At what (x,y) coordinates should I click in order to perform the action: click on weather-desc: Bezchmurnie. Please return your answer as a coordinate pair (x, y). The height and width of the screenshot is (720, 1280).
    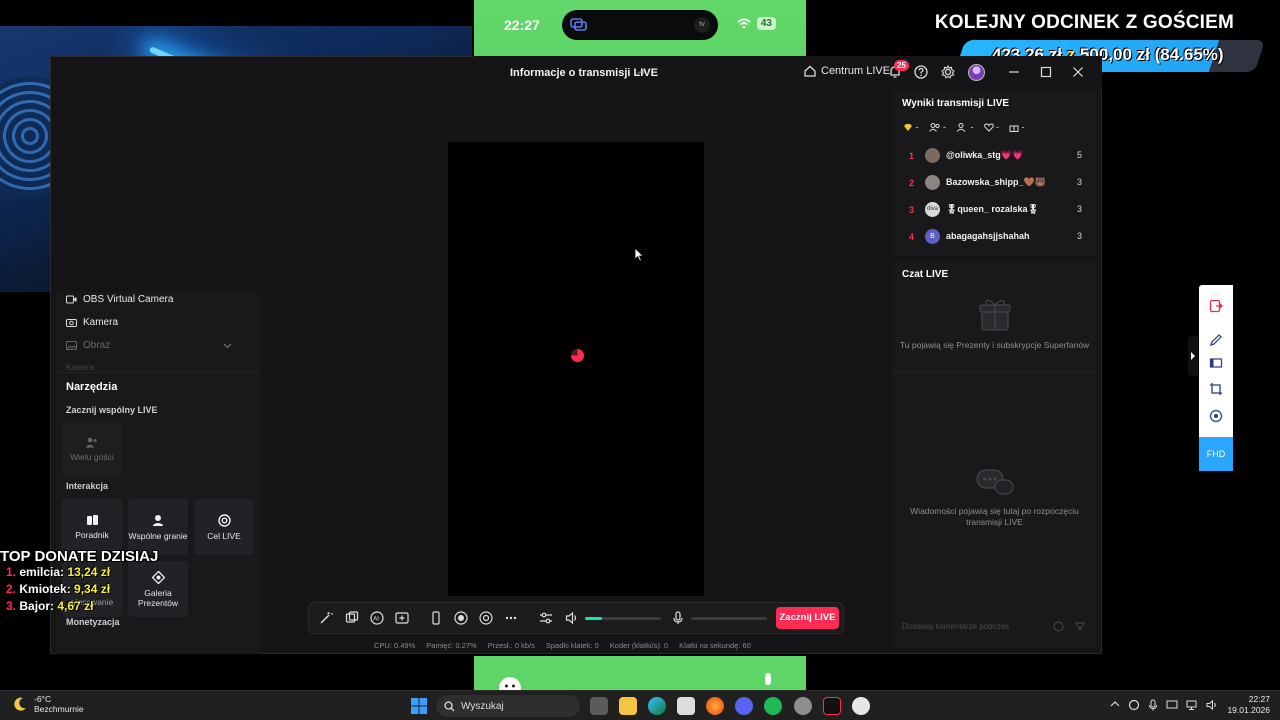
    Looking at the image, I should click on (59, 709).